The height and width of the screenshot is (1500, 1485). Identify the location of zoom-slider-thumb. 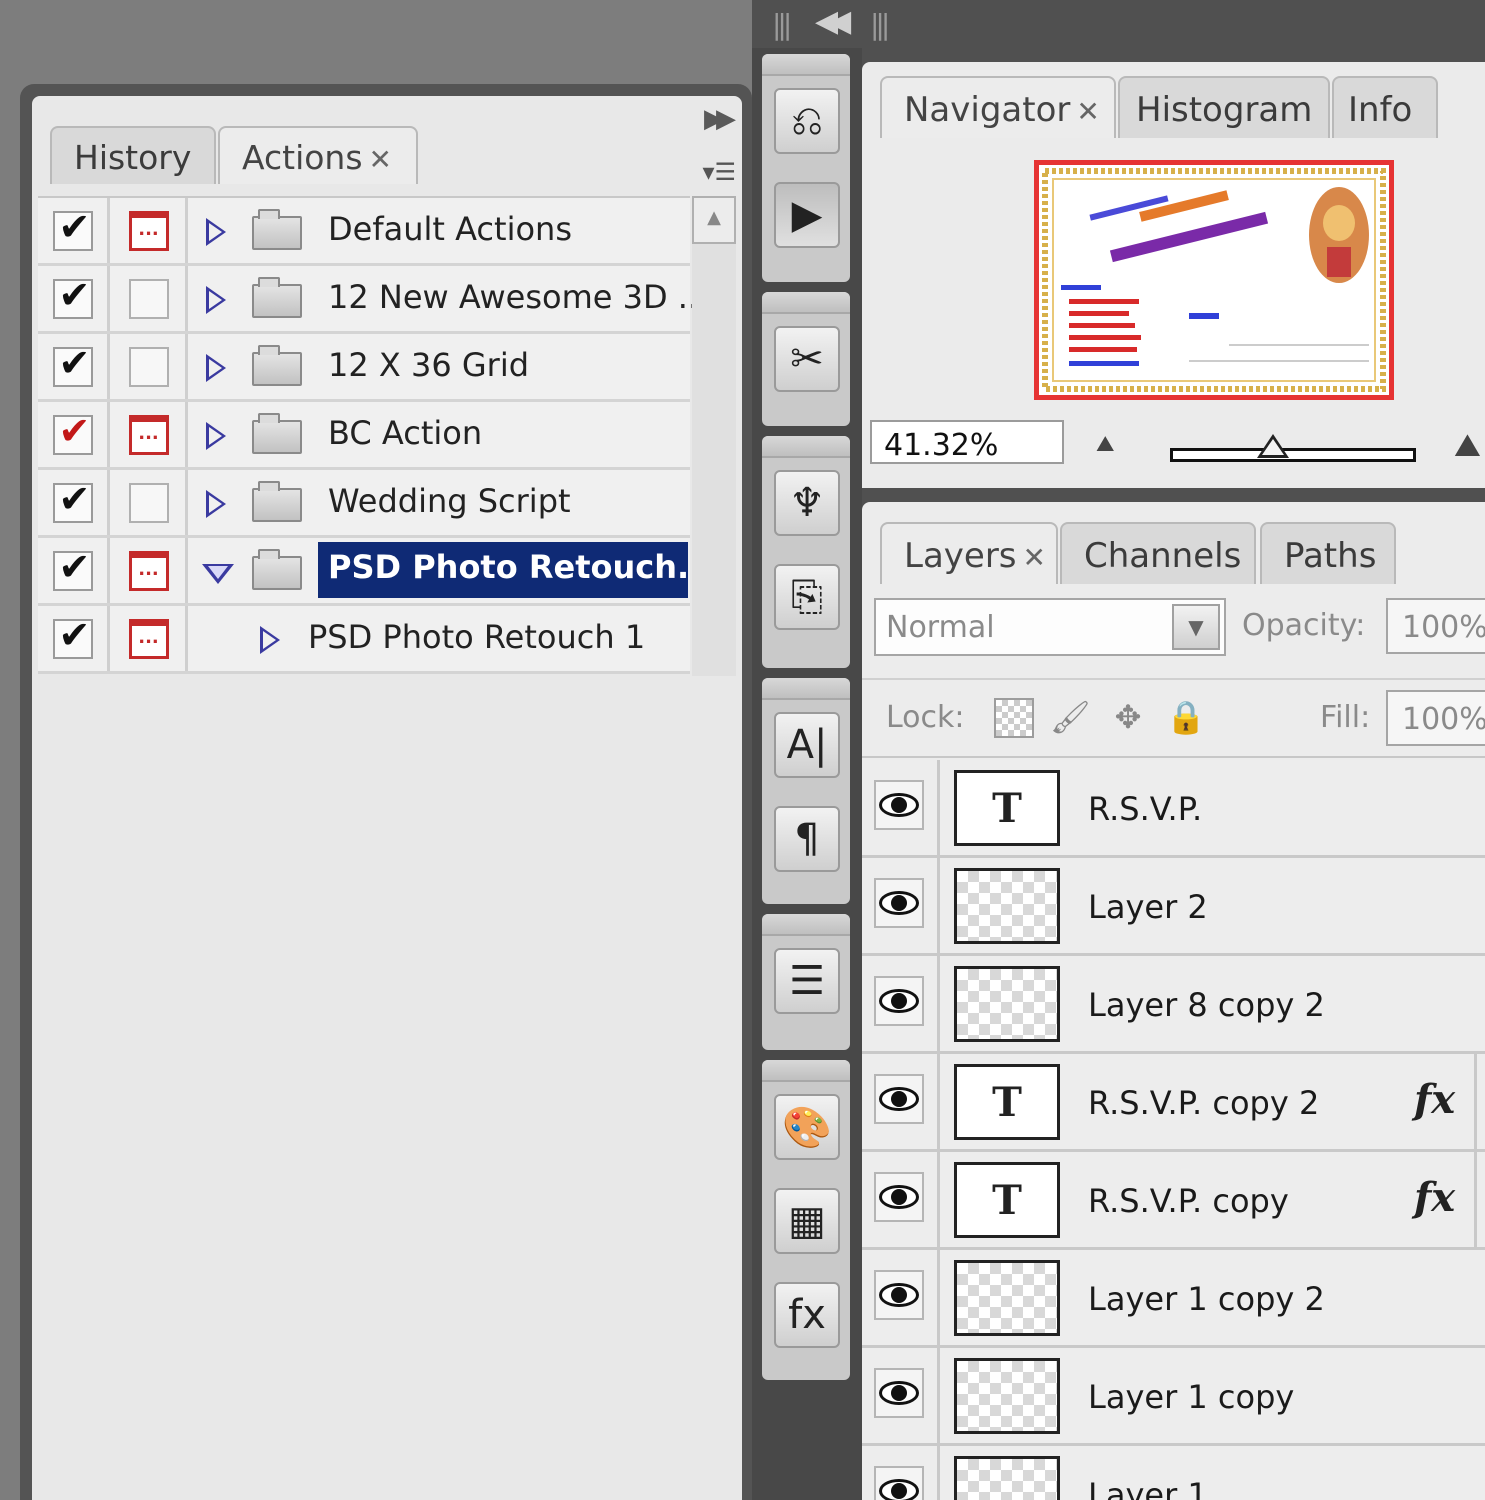
(1273, 446).